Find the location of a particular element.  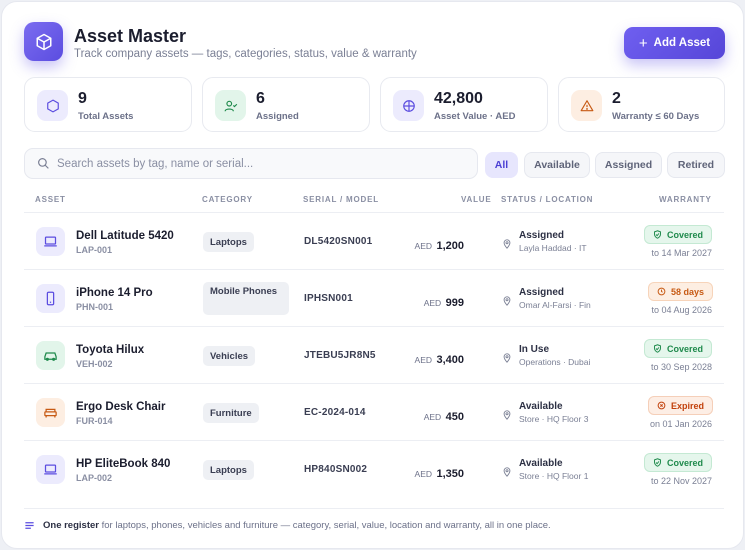

column-header-status: STATUS / LOCATION is located at coordinates (547, 199).